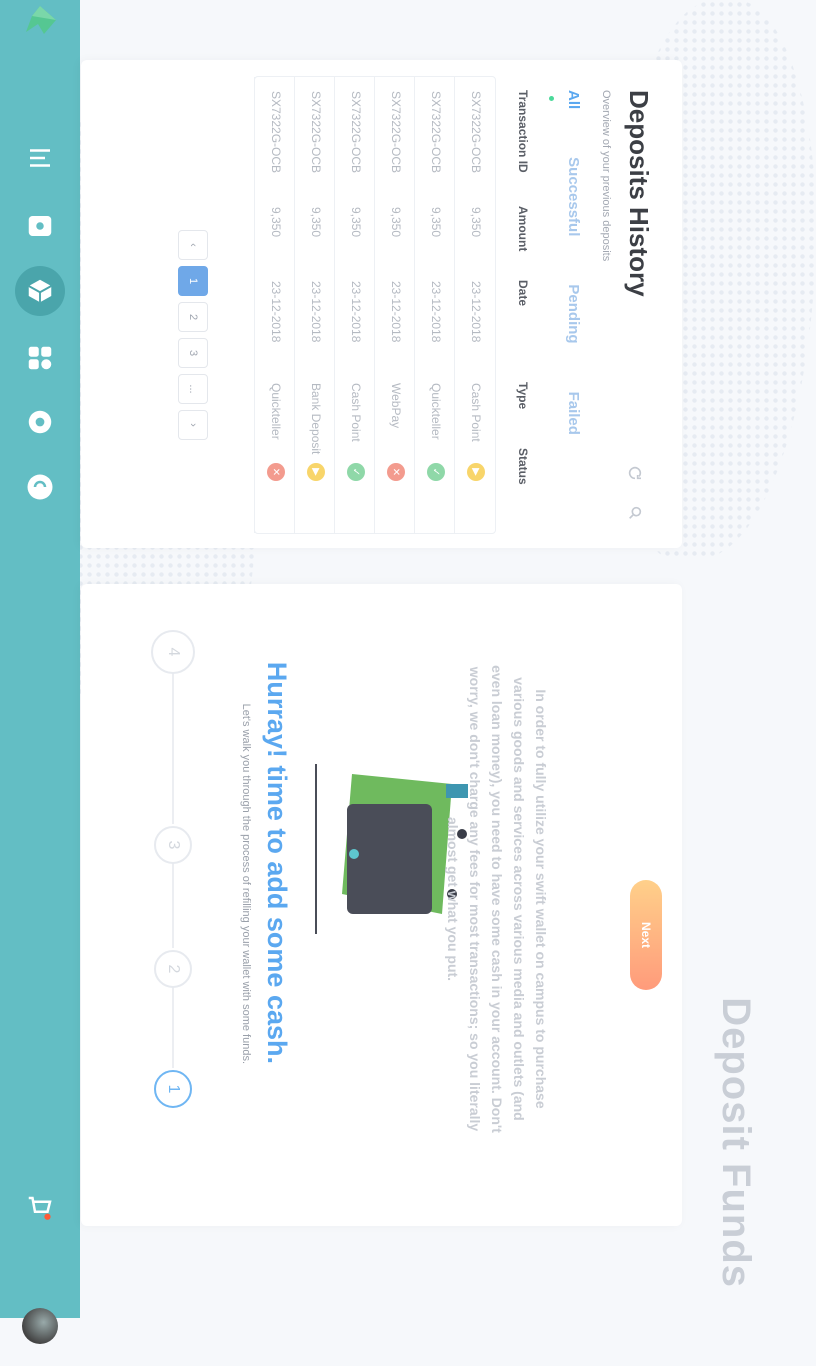  I want to click on col-amount: Amount, so click(523, 229).